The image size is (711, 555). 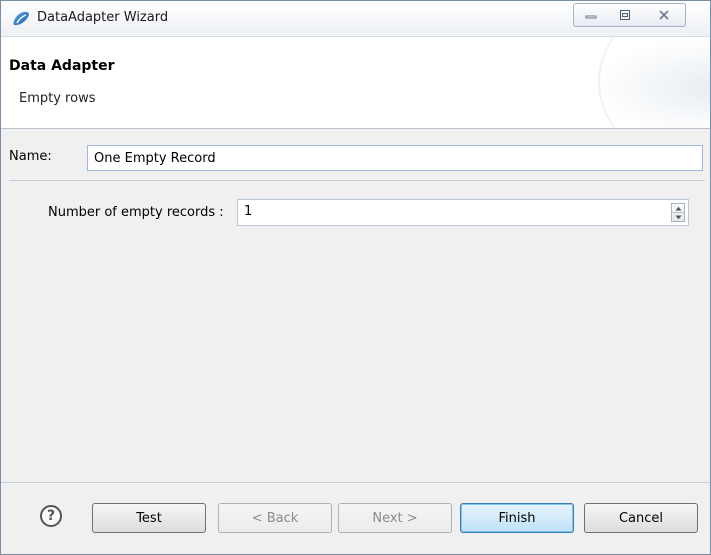 What do you see at coordinates (103, 17) in the screenshot?
I see `window-title: DataAdapter Wizard` at bounding box center [103, 17].